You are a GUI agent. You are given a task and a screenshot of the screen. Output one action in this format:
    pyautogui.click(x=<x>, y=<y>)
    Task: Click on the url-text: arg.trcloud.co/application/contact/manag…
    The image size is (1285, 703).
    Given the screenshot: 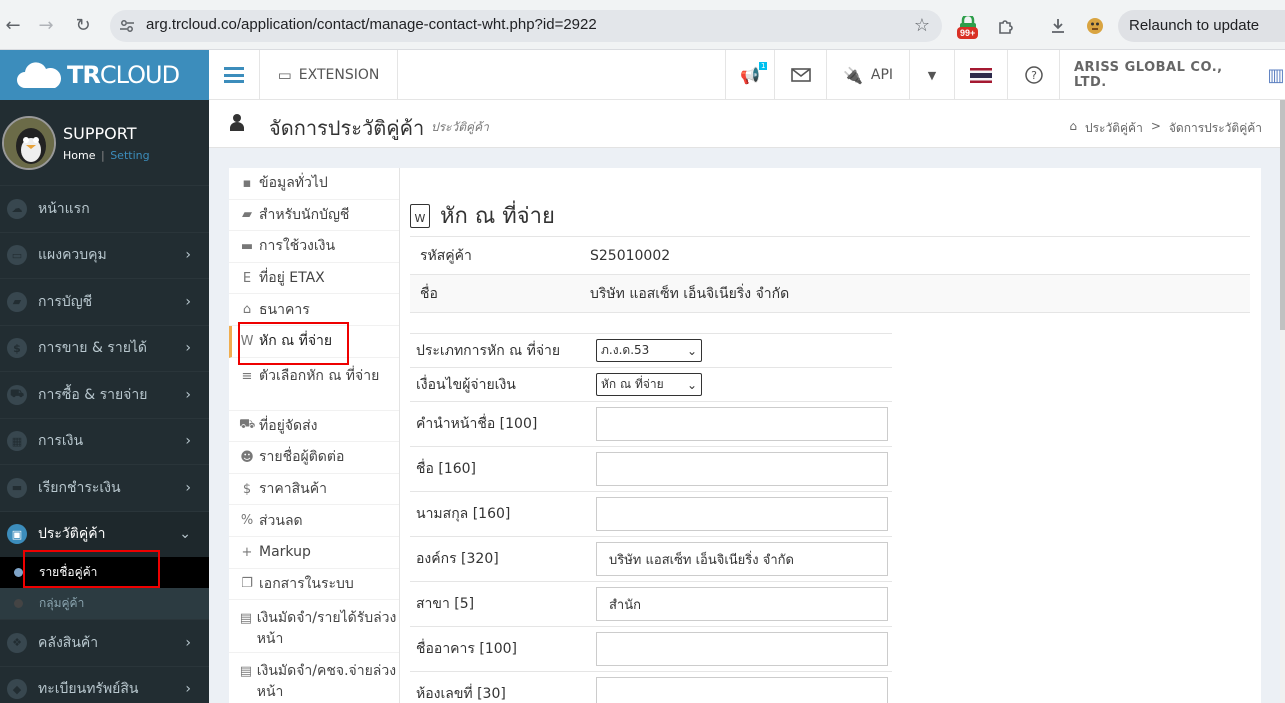 What is the action you would take?
    pyautogui.click(x=371, y=24)
    